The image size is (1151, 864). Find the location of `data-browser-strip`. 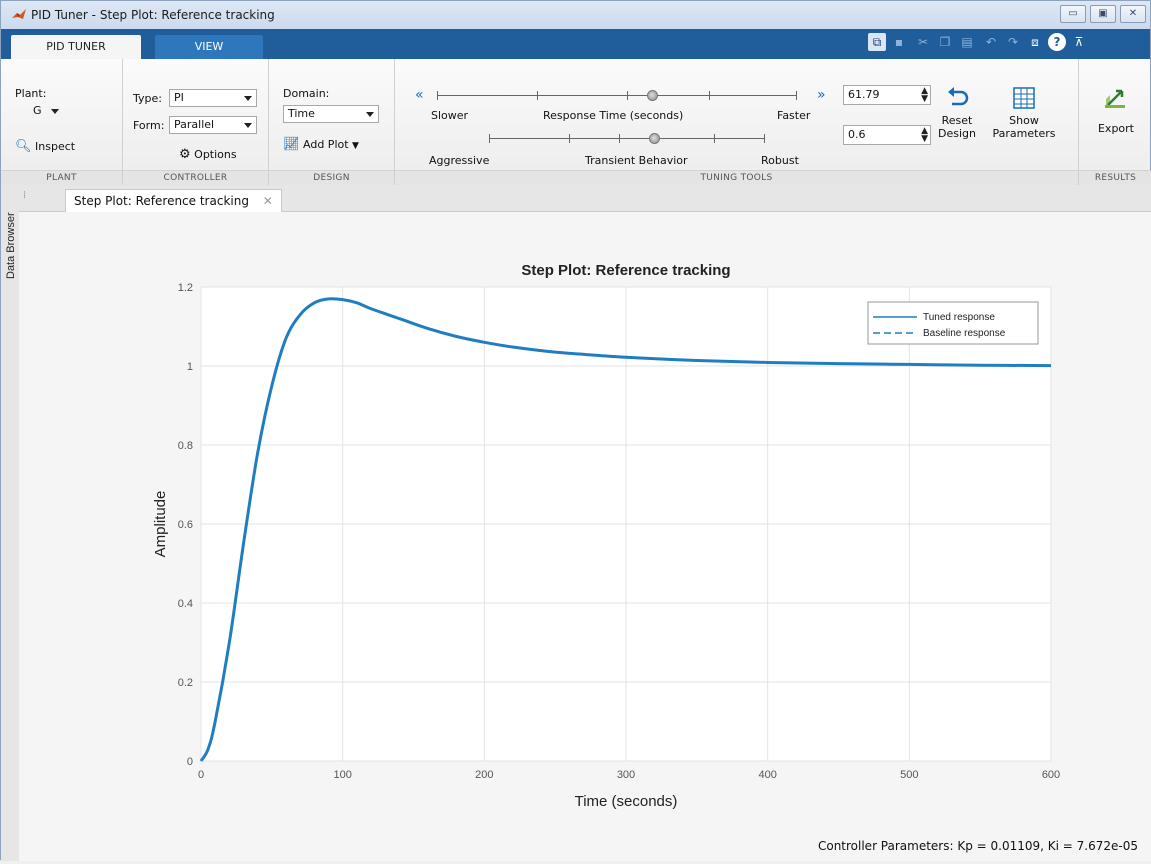

data-browser-strip is located at coordinates (10, 523).